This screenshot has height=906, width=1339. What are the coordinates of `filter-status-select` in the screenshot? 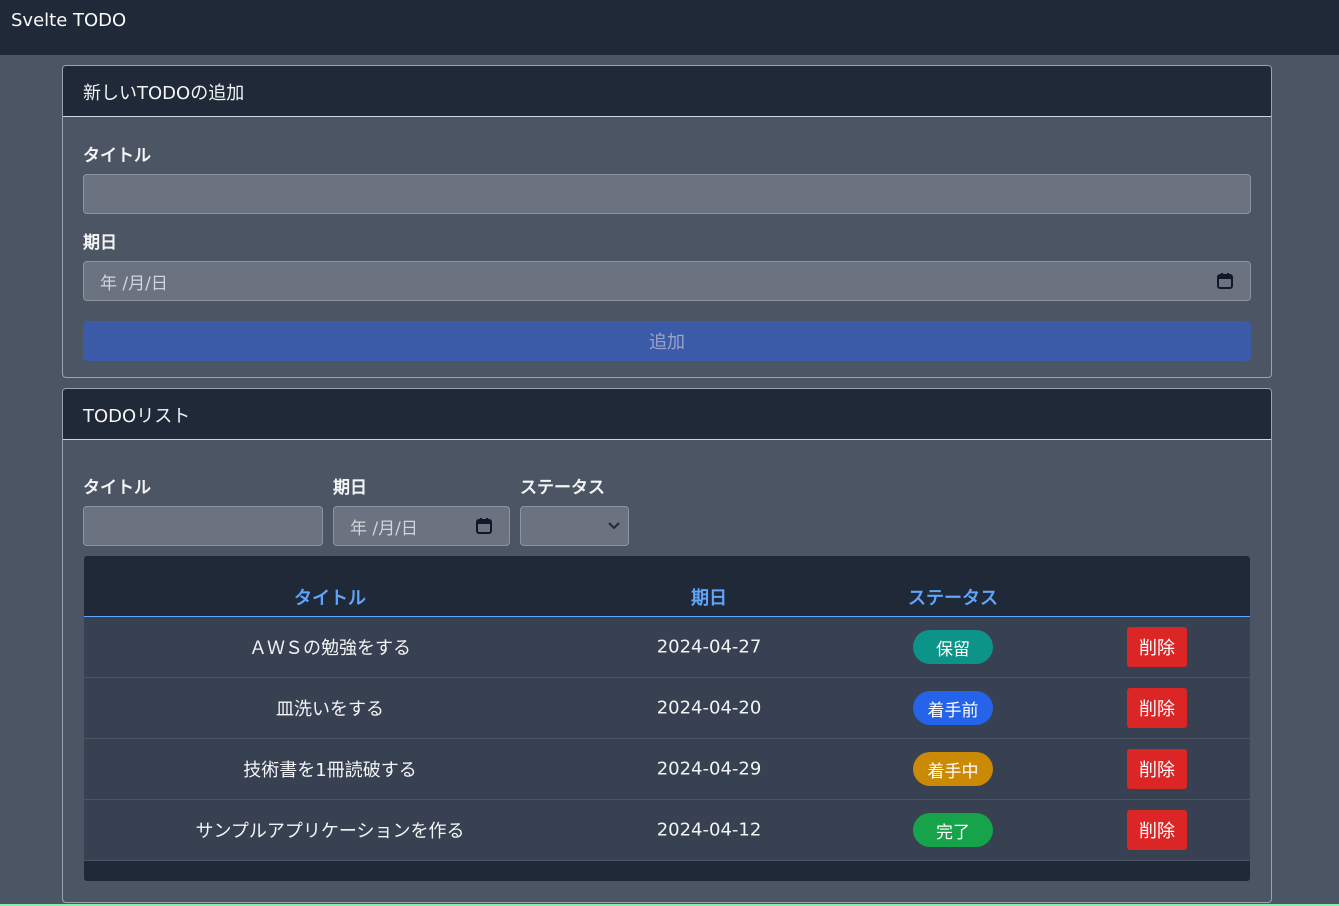 It's located at (574, 526).